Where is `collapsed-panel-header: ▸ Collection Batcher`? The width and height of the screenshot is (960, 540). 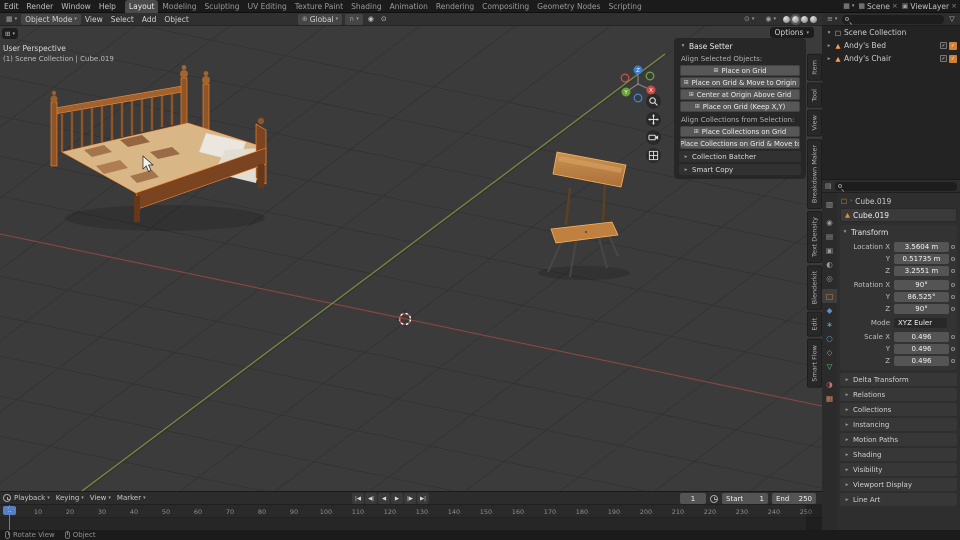
collapsed-panel-header: ▸ Collection Batcher is located at coordinates (740, 156).